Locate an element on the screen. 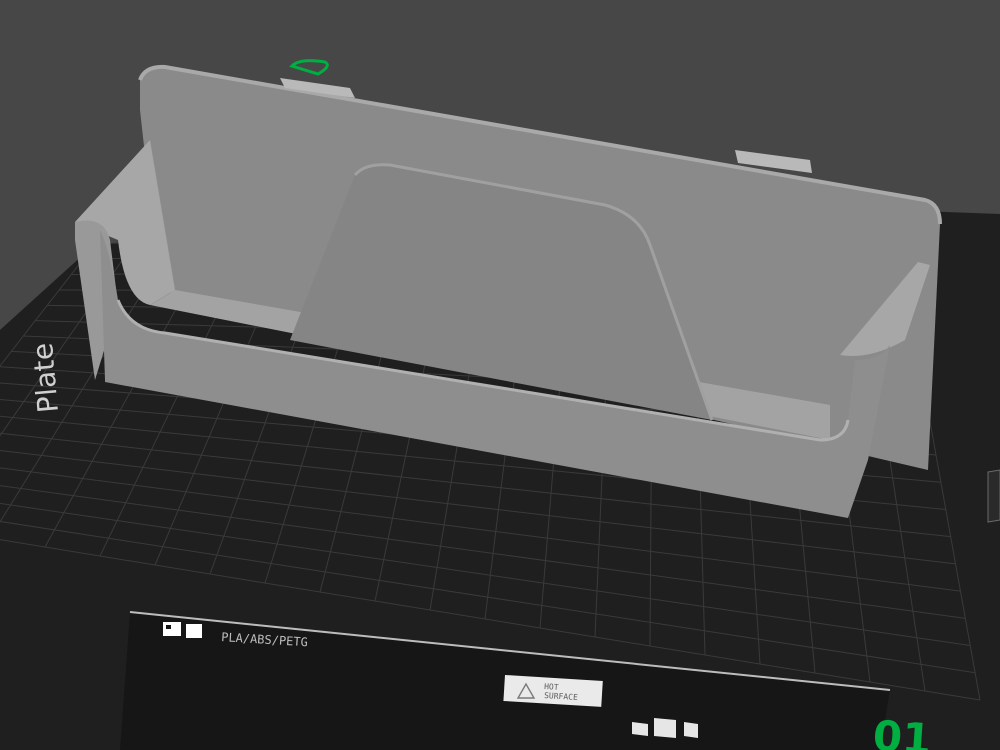  right-edge-marker is located at coordinates (993, 496).